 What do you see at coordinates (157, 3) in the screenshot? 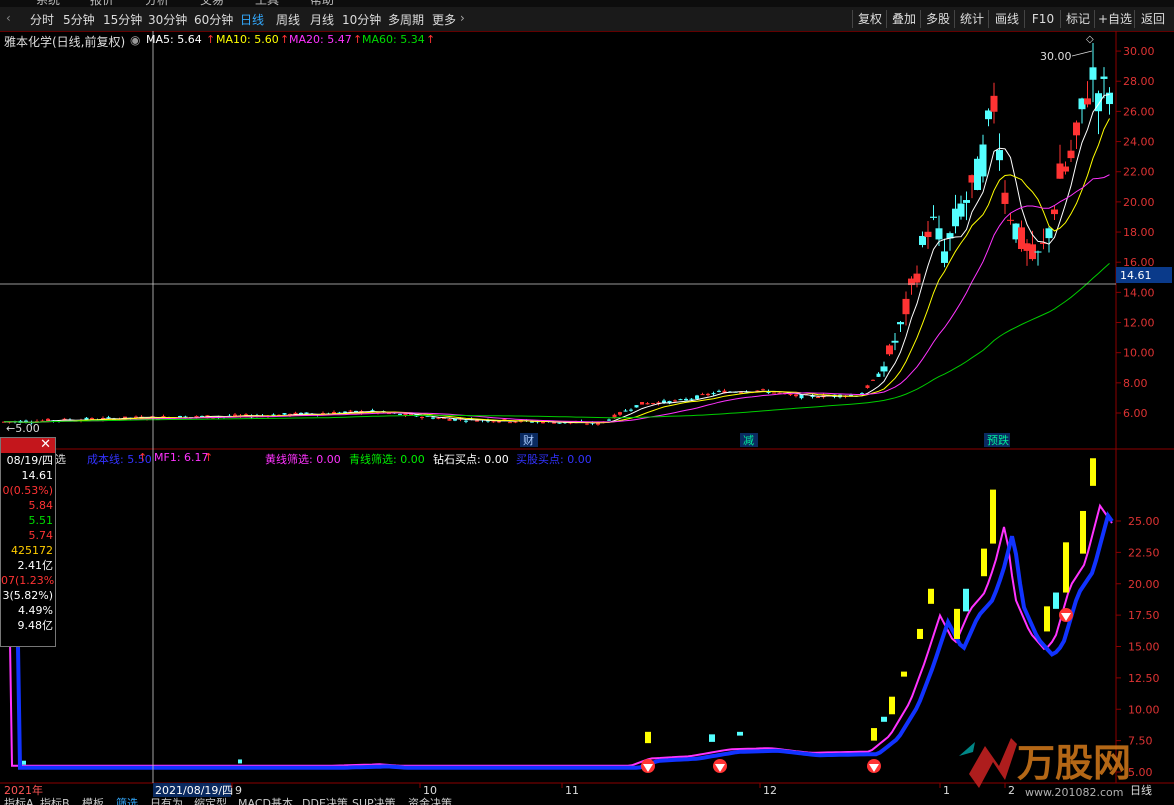
I see `menu-item: 分析` at bounding box center [157, 3].